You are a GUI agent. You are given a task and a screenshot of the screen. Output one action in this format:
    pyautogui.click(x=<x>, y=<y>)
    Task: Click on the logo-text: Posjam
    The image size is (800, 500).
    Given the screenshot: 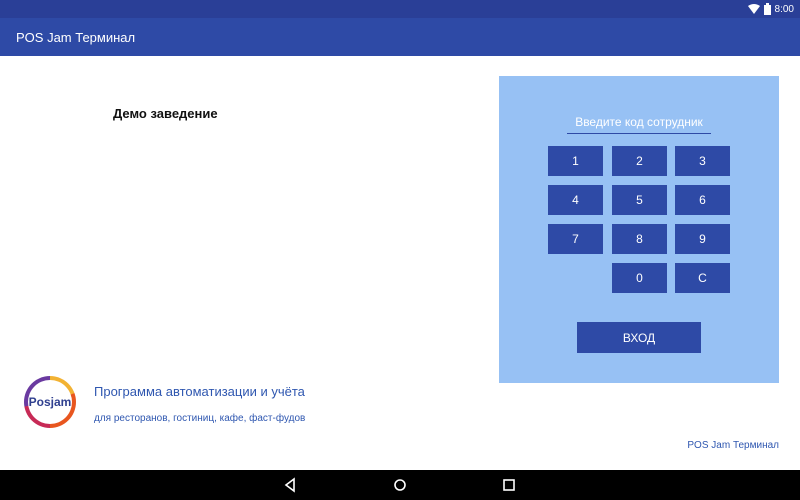 What is the action you would take?
    pyautogui.click(x=50, y=402)
    